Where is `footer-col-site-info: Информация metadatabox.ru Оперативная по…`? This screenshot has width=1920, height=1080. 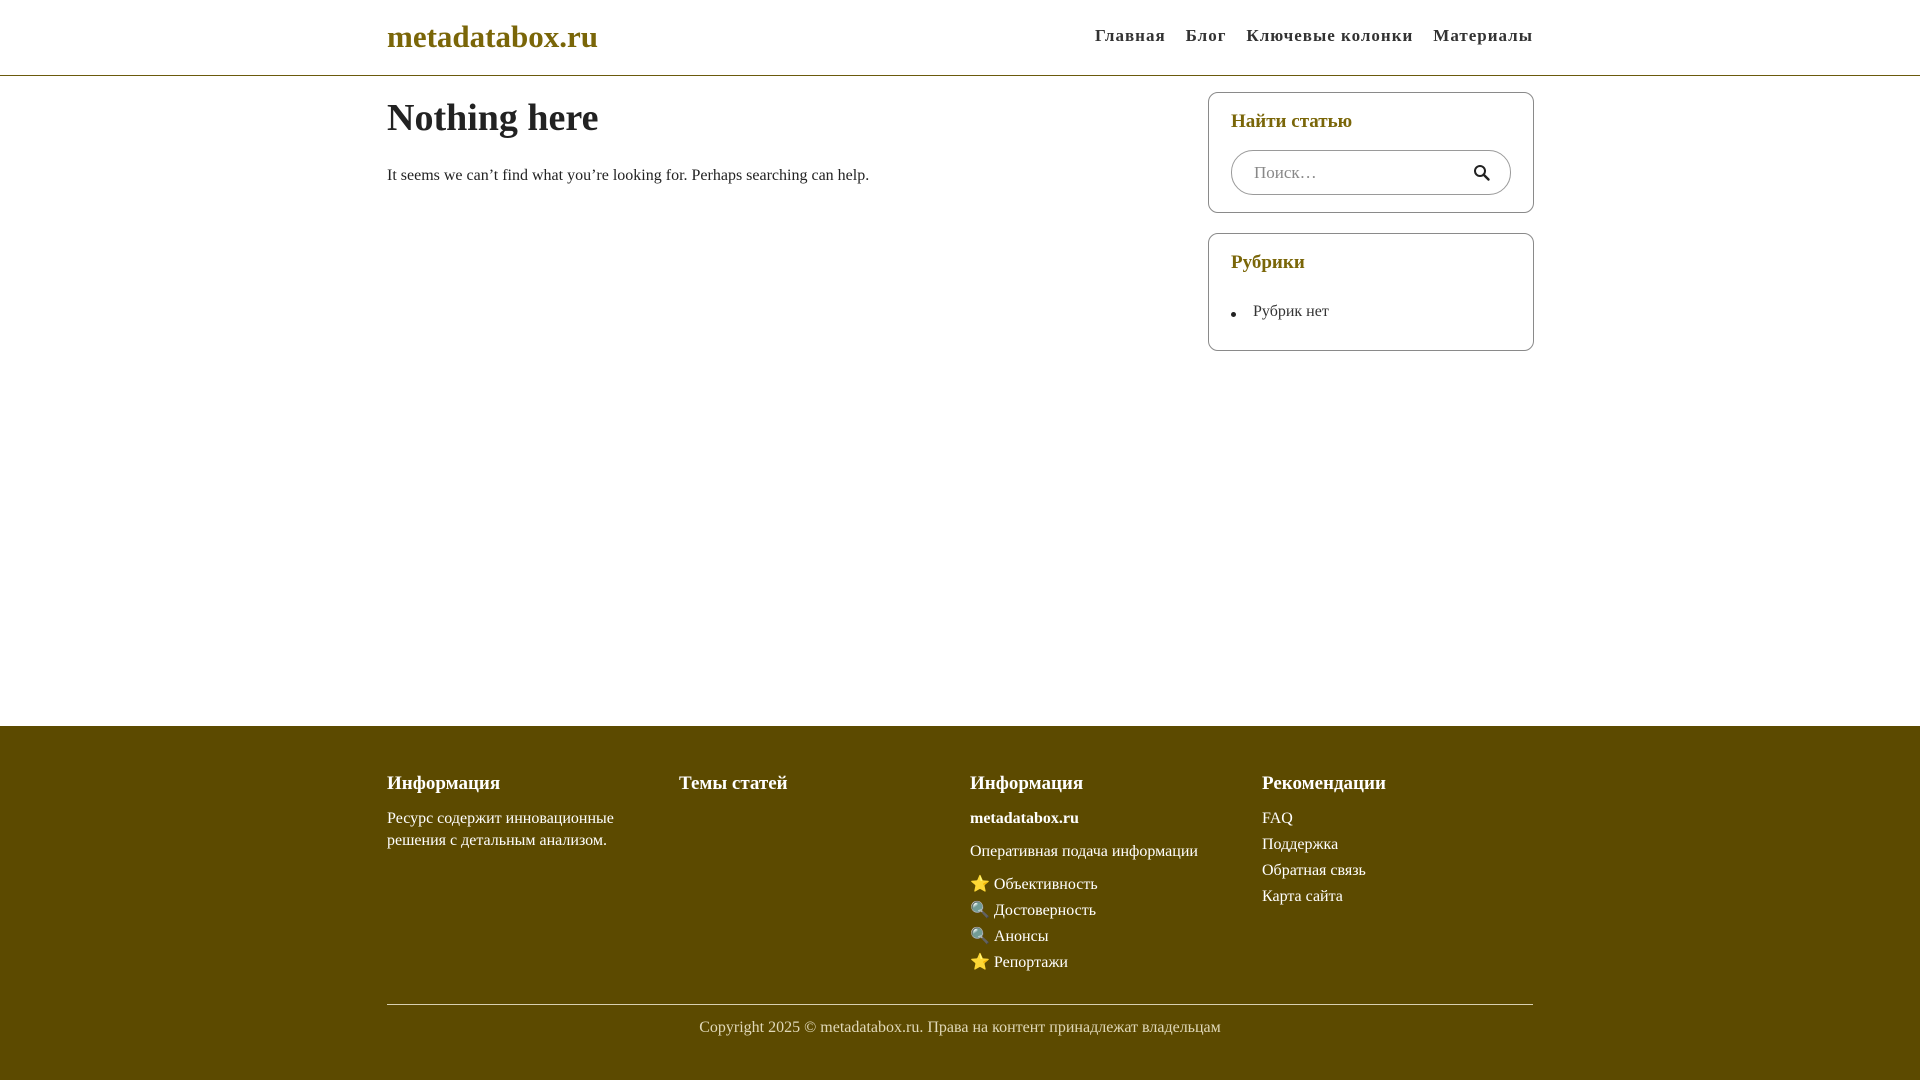
footer-col-site-info: Информация metadatabox.ru Оперативная по… is located at coordinates (1095, 875).